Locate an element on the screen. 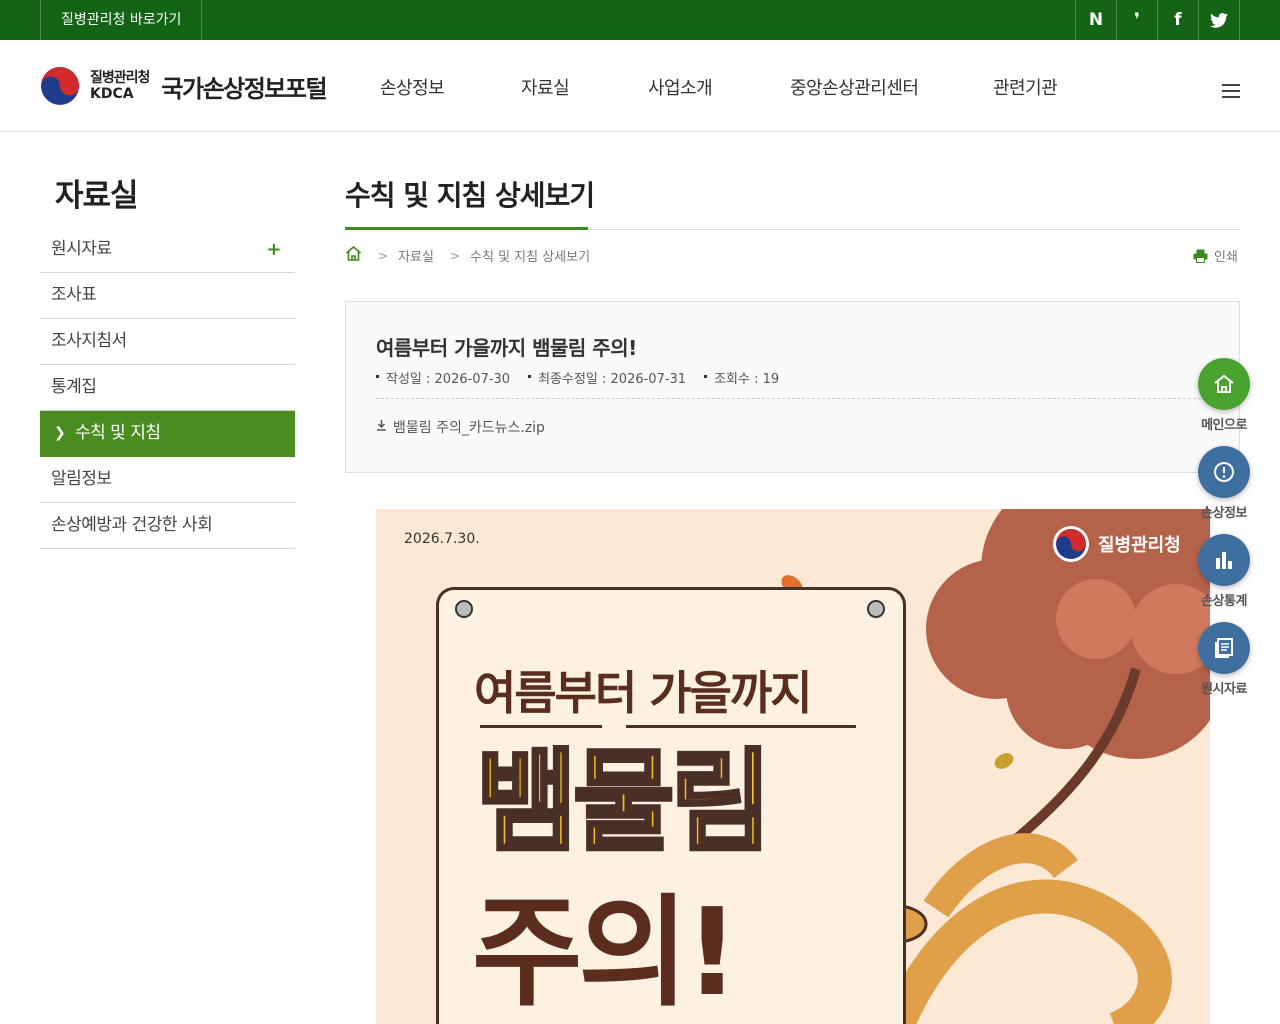 The image size is (1280, 1024). download-icon is located at coordinates (381, 427).